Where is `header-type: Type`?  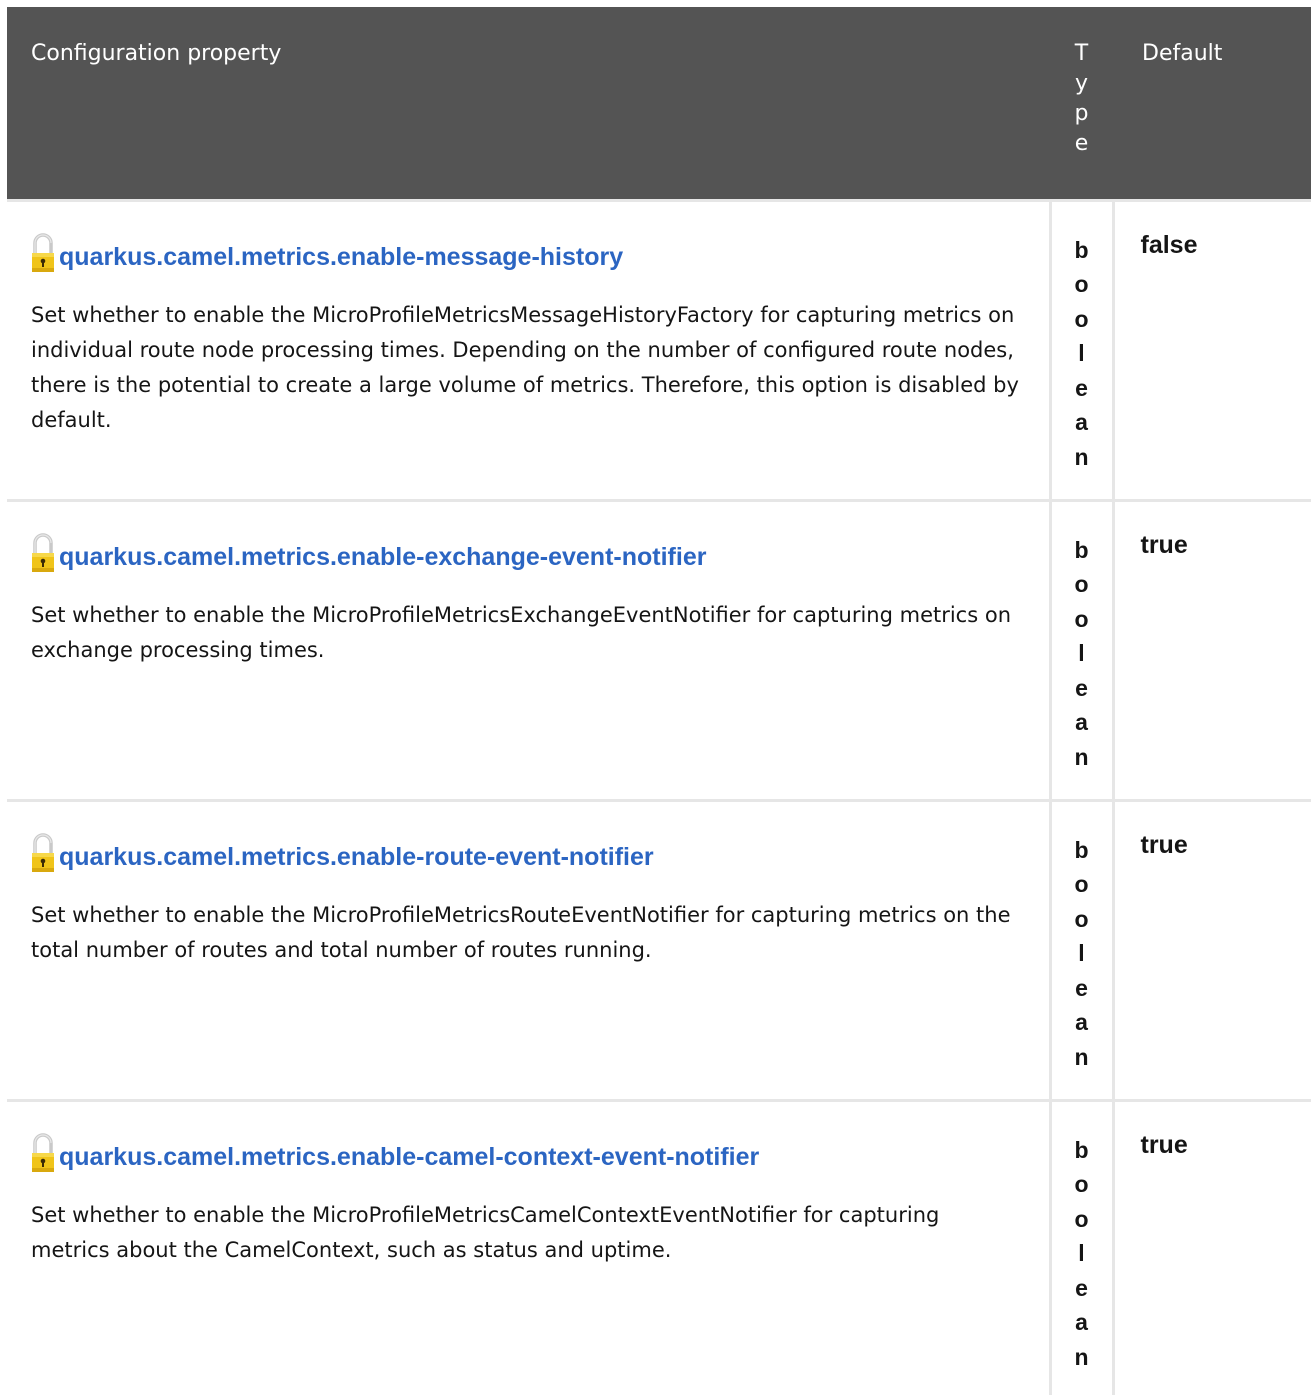
header-type: Type is located at coordinates (1081, 103).